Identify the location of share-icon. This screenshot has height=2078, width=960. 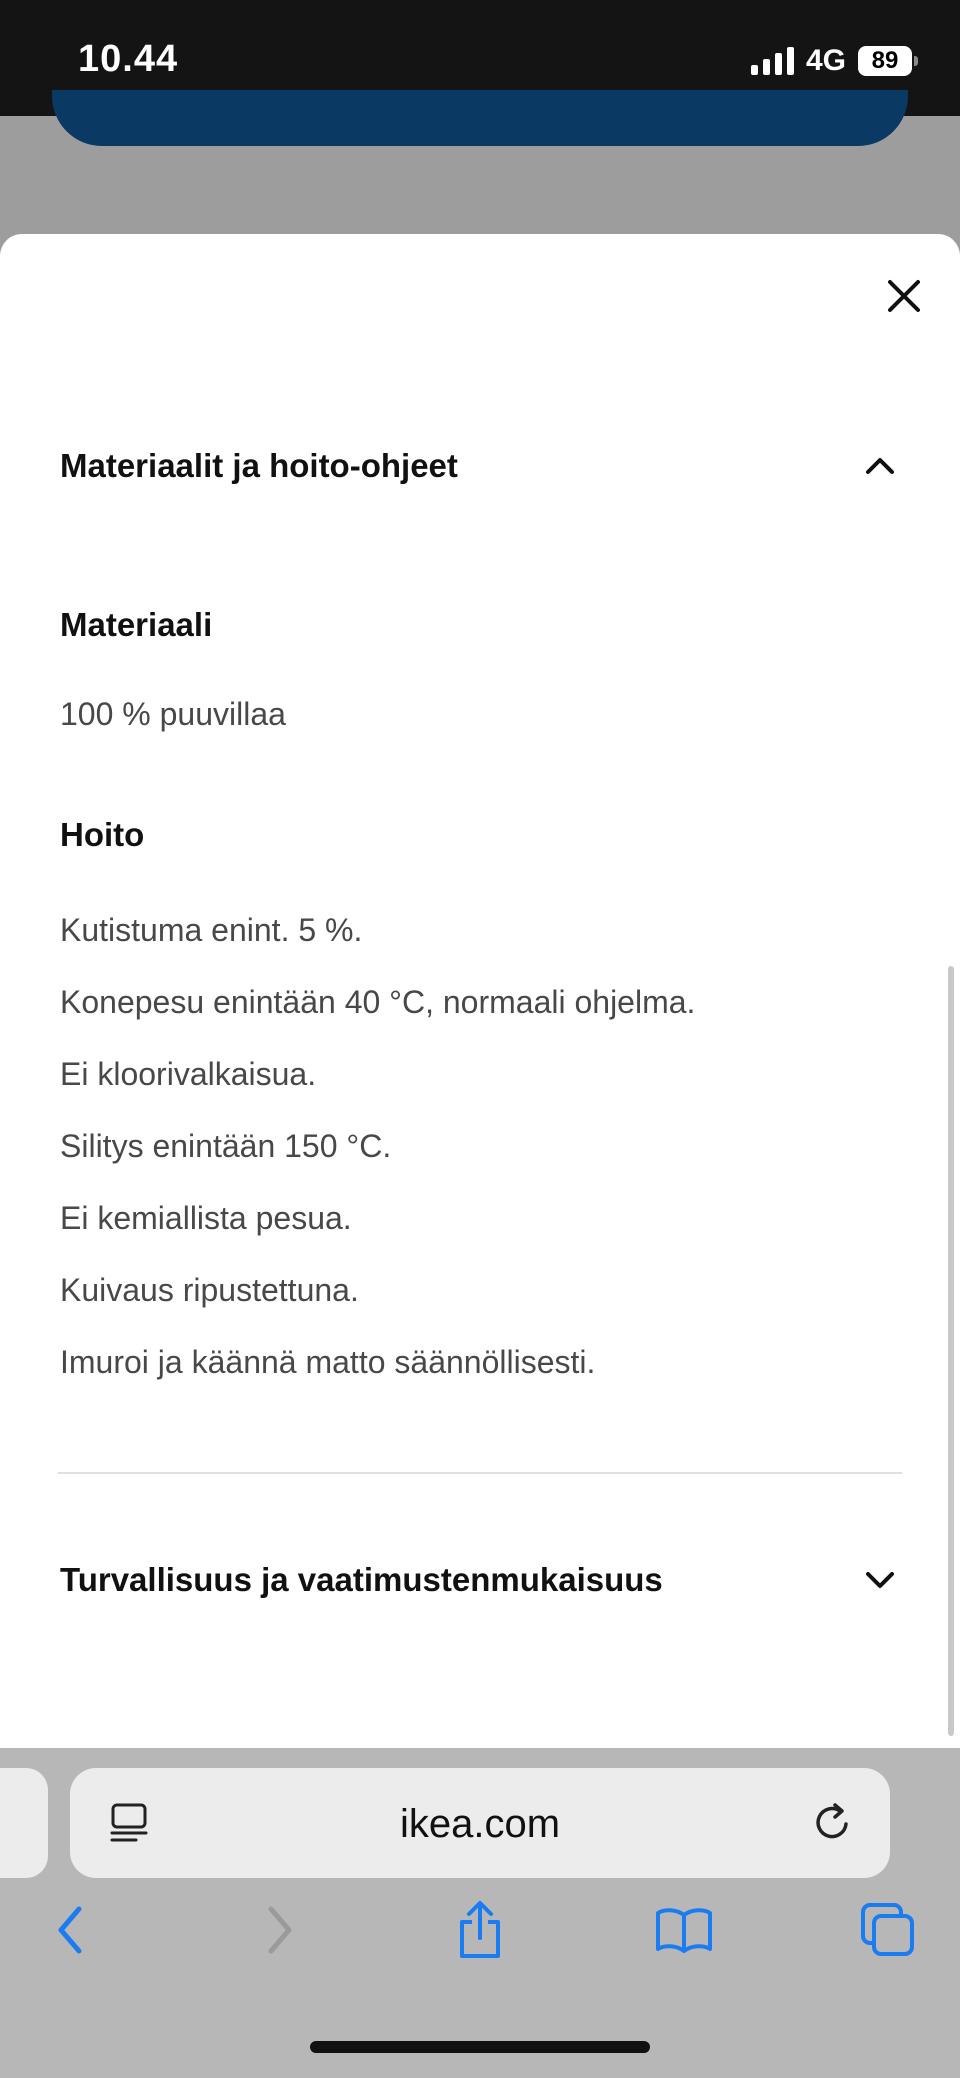
(480, 1929).